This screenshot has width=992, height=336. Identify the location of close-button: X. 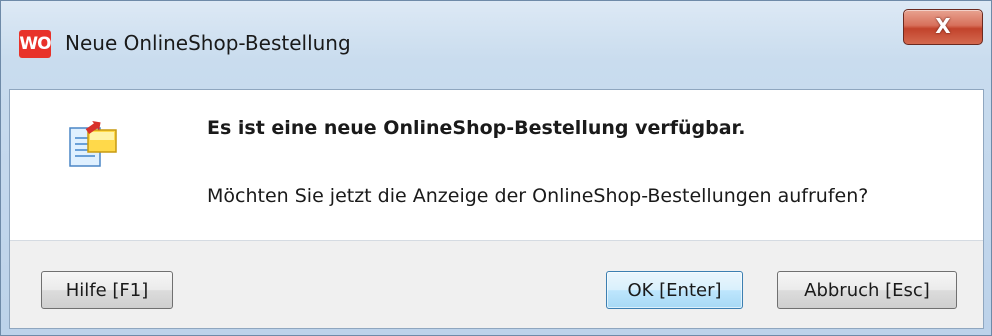
(943, 27).